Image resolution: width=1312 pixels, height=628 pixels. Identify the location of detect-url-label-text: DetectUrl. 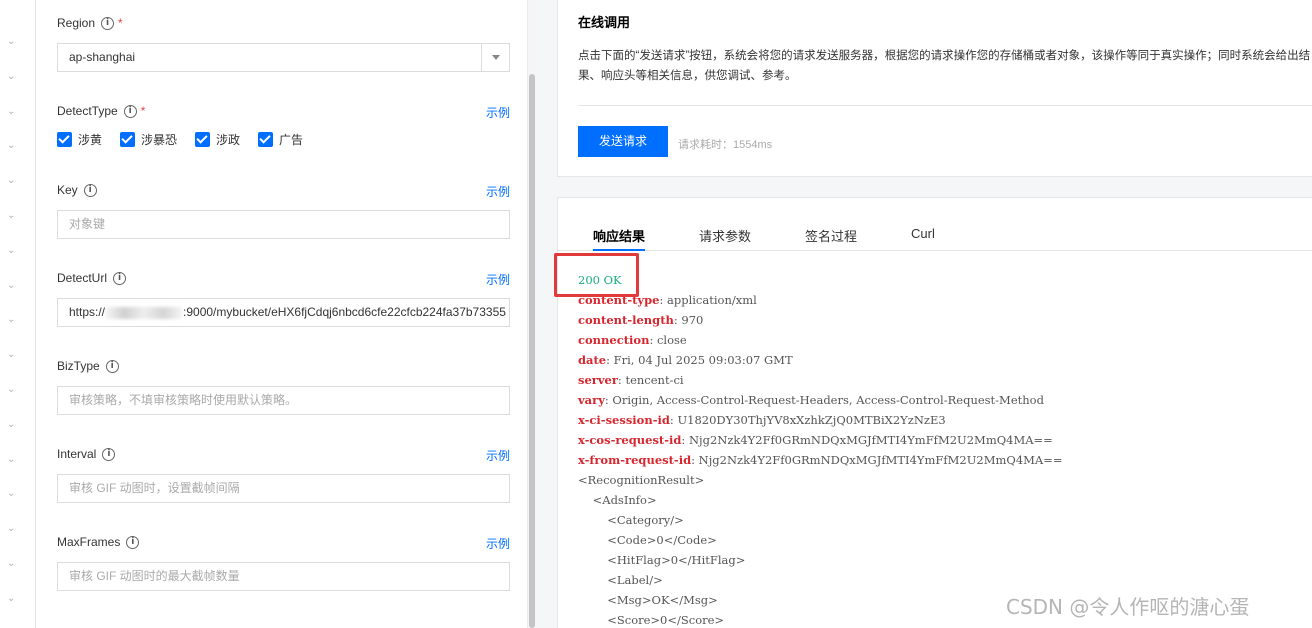
(82, 278).